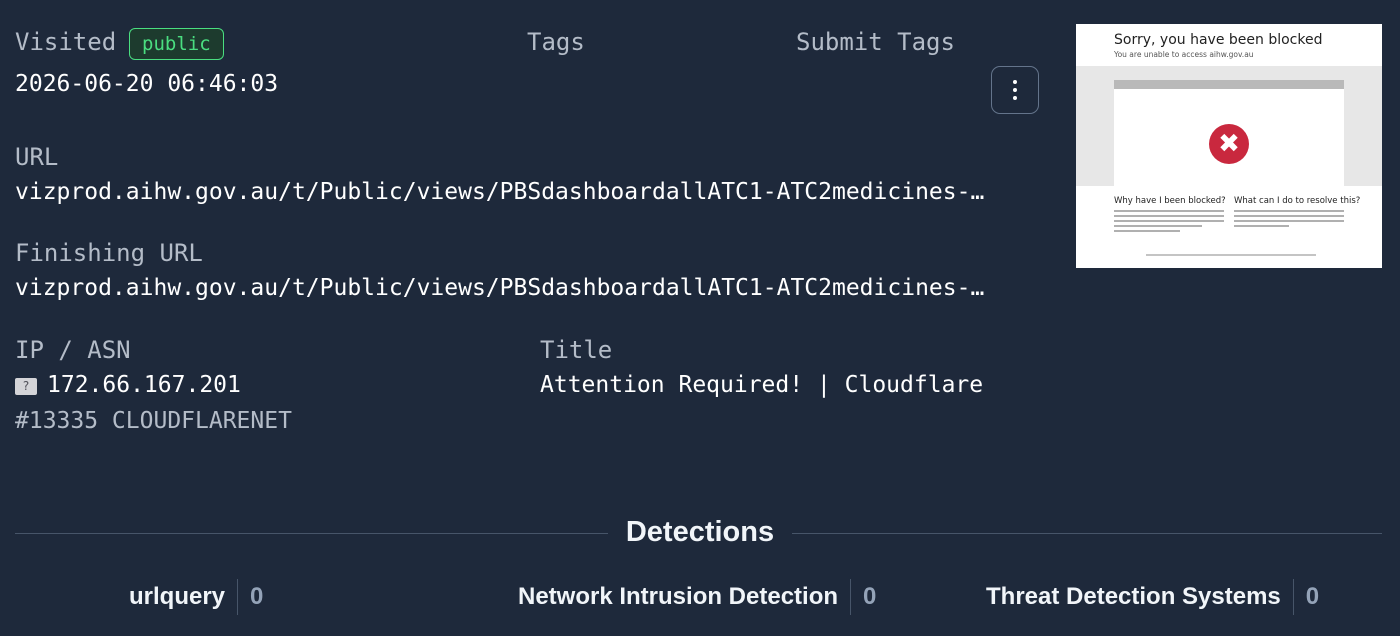  Describe the element at coordinates (875, 42) in the screenshot. I see `submit-tags-link: Submit Tags` at that location.